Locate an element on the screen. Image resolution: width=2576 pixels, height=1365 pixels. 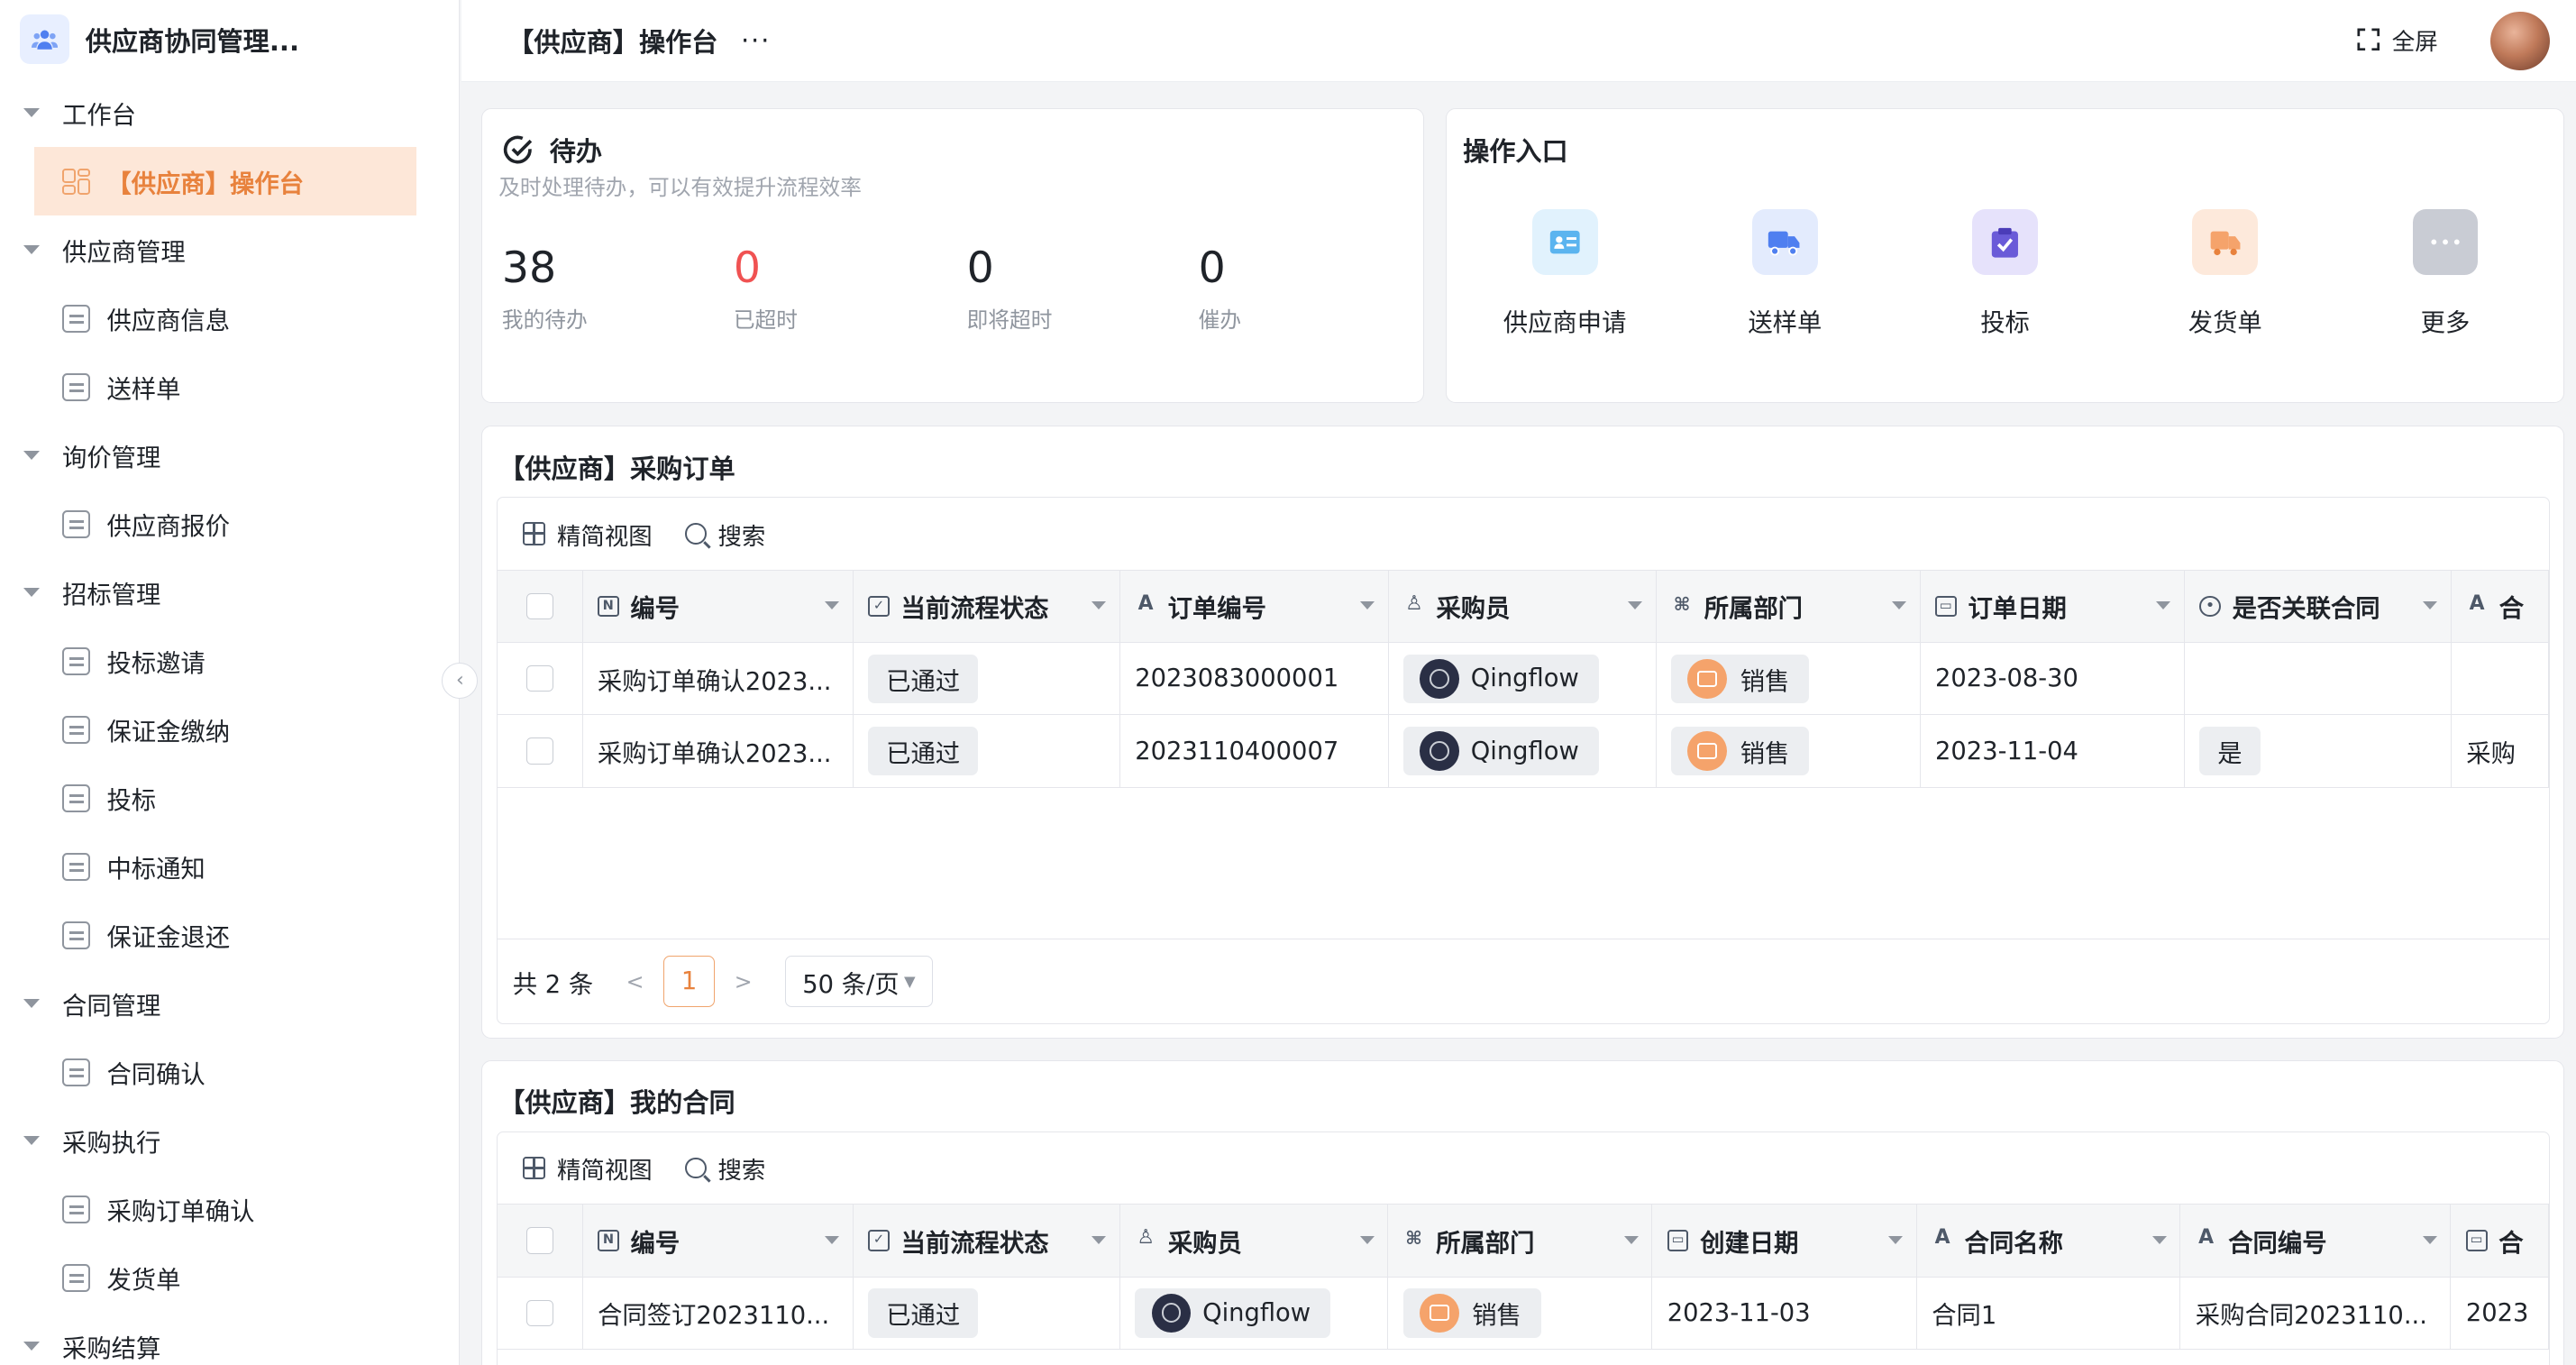
entry-bid: 投标 is located at coordinates (2005, 273).